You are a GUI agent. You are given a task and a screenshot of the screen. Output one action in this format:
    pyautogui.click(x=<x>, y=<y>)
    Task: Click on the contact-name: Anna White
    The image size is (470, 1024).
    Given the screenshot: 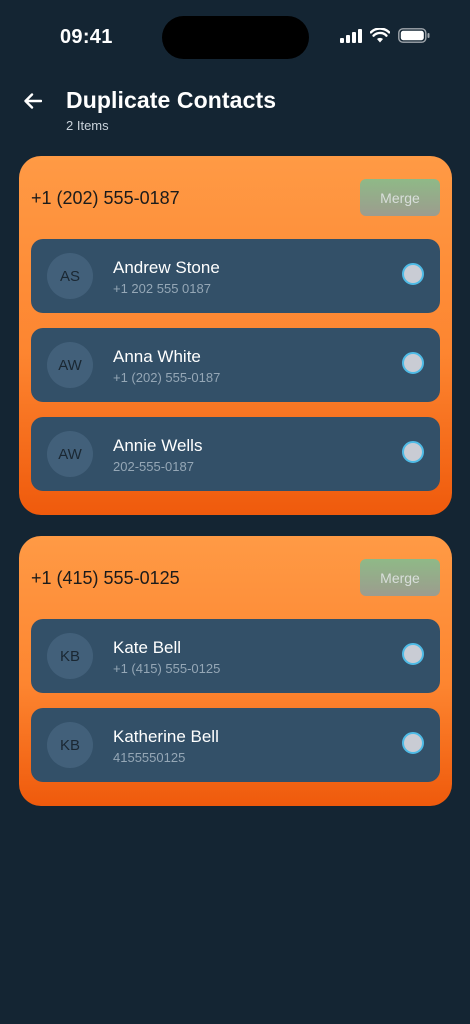 What is the action you would take?
    pyautogui.click(x=157, y=356)
    